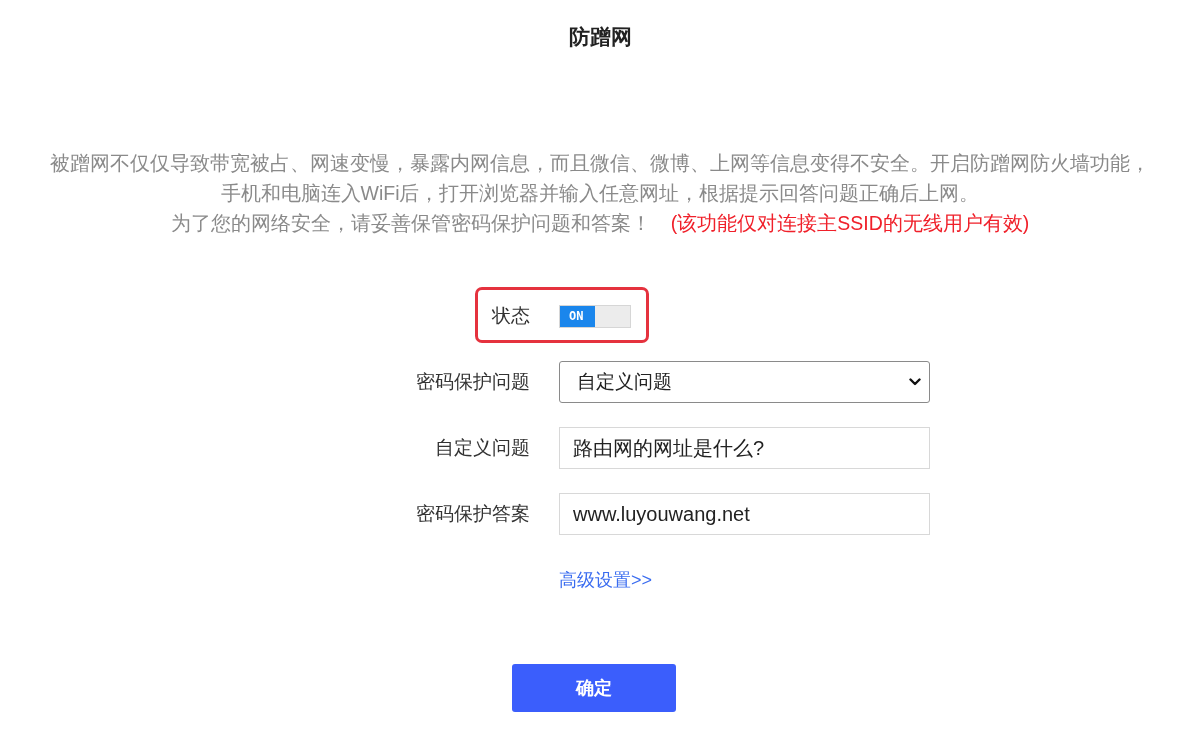 This screenshot has height=739, width=1200. Describe the element at coordinates (850, 223) in the screenshot. I see `warning-note: (该功能仅对连接主SSID的无线用户有效)` at that location.